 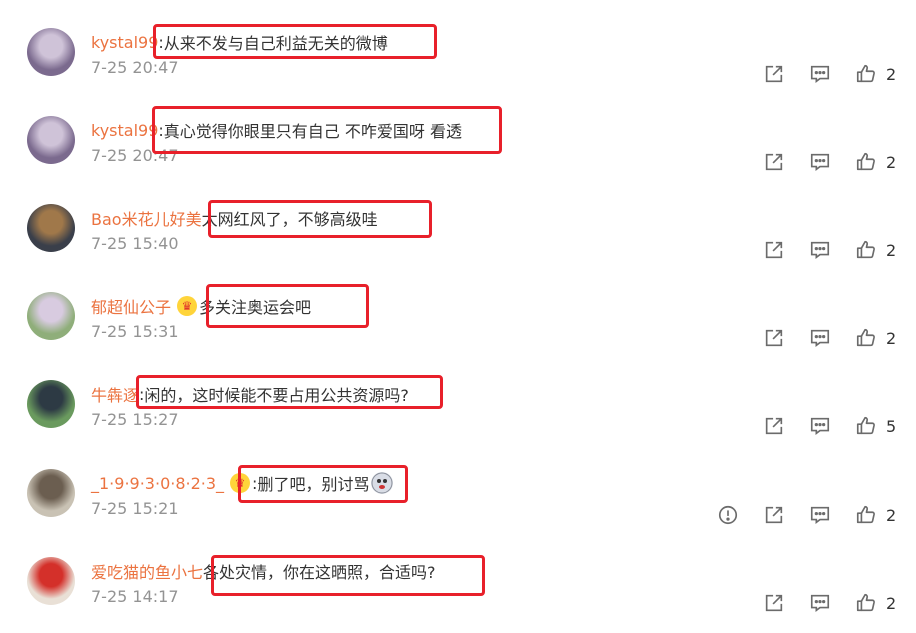 What do you see at coordinates (458, 513) in the screenshot?
I see `comment-item: _1·9·9·3·0·8·2·3_ ♛: 删了吧，别讨骂 7-25 15:21 2` at bounding box center [458, 513].